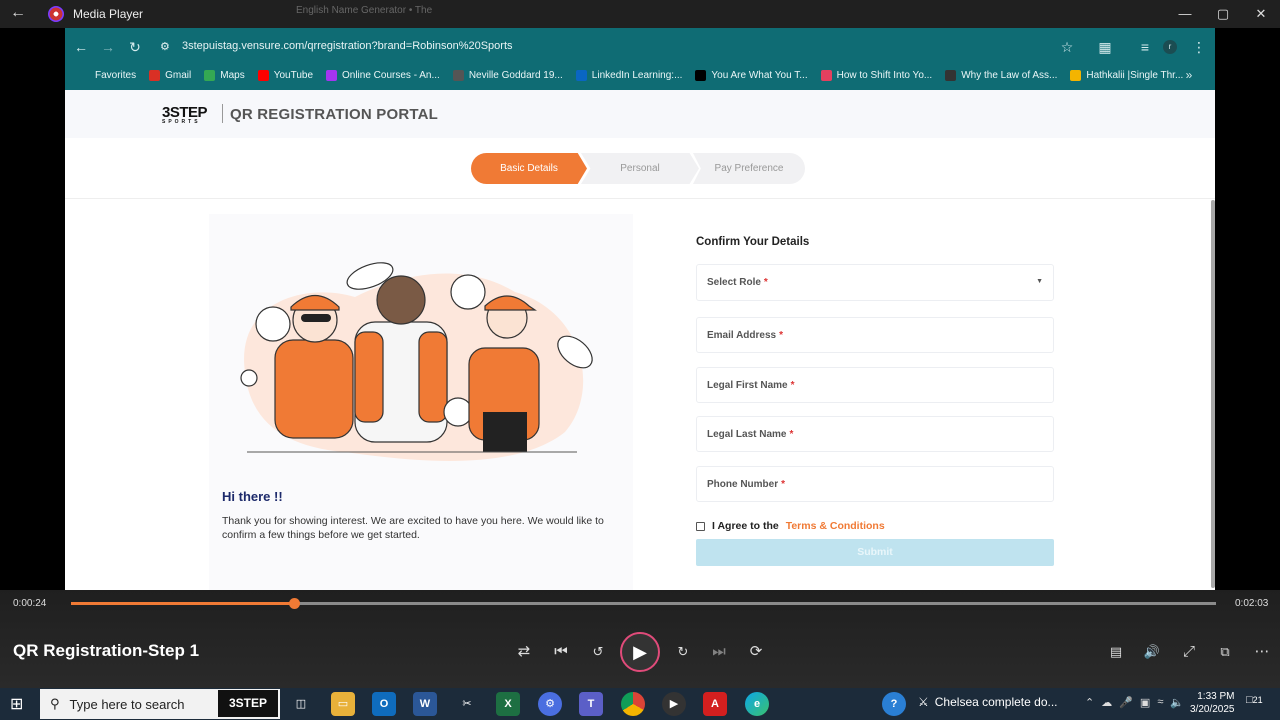 Image resolution: width=1280 pixels, height=720 pixels. What do you see at coordinates (633, 704) in the screenshot?
I see `chrome-icon` at bounding box center [633, 704].